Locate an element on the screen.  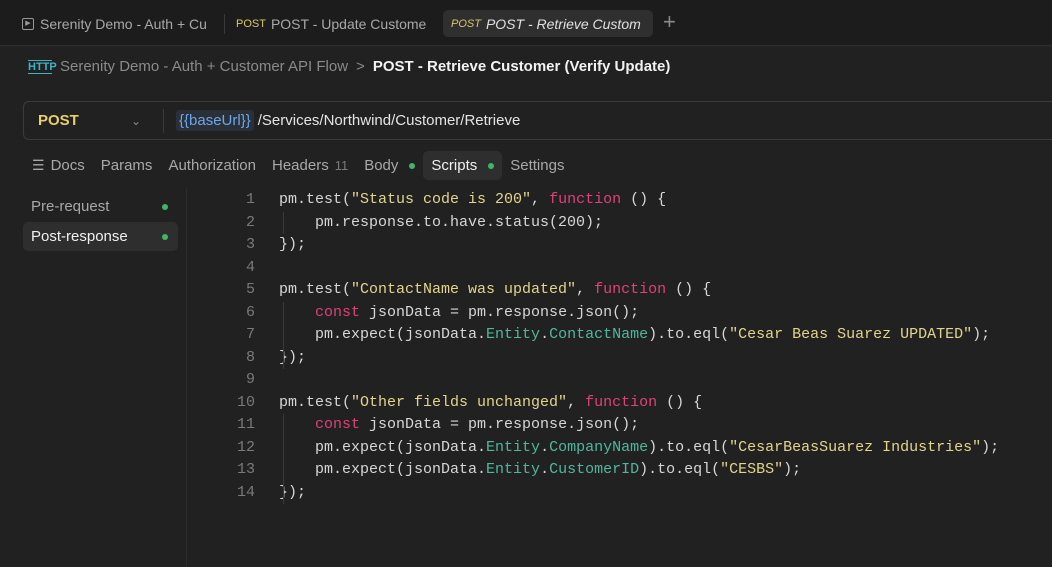
code-line: 8}); is located at coordinates (599, 358).